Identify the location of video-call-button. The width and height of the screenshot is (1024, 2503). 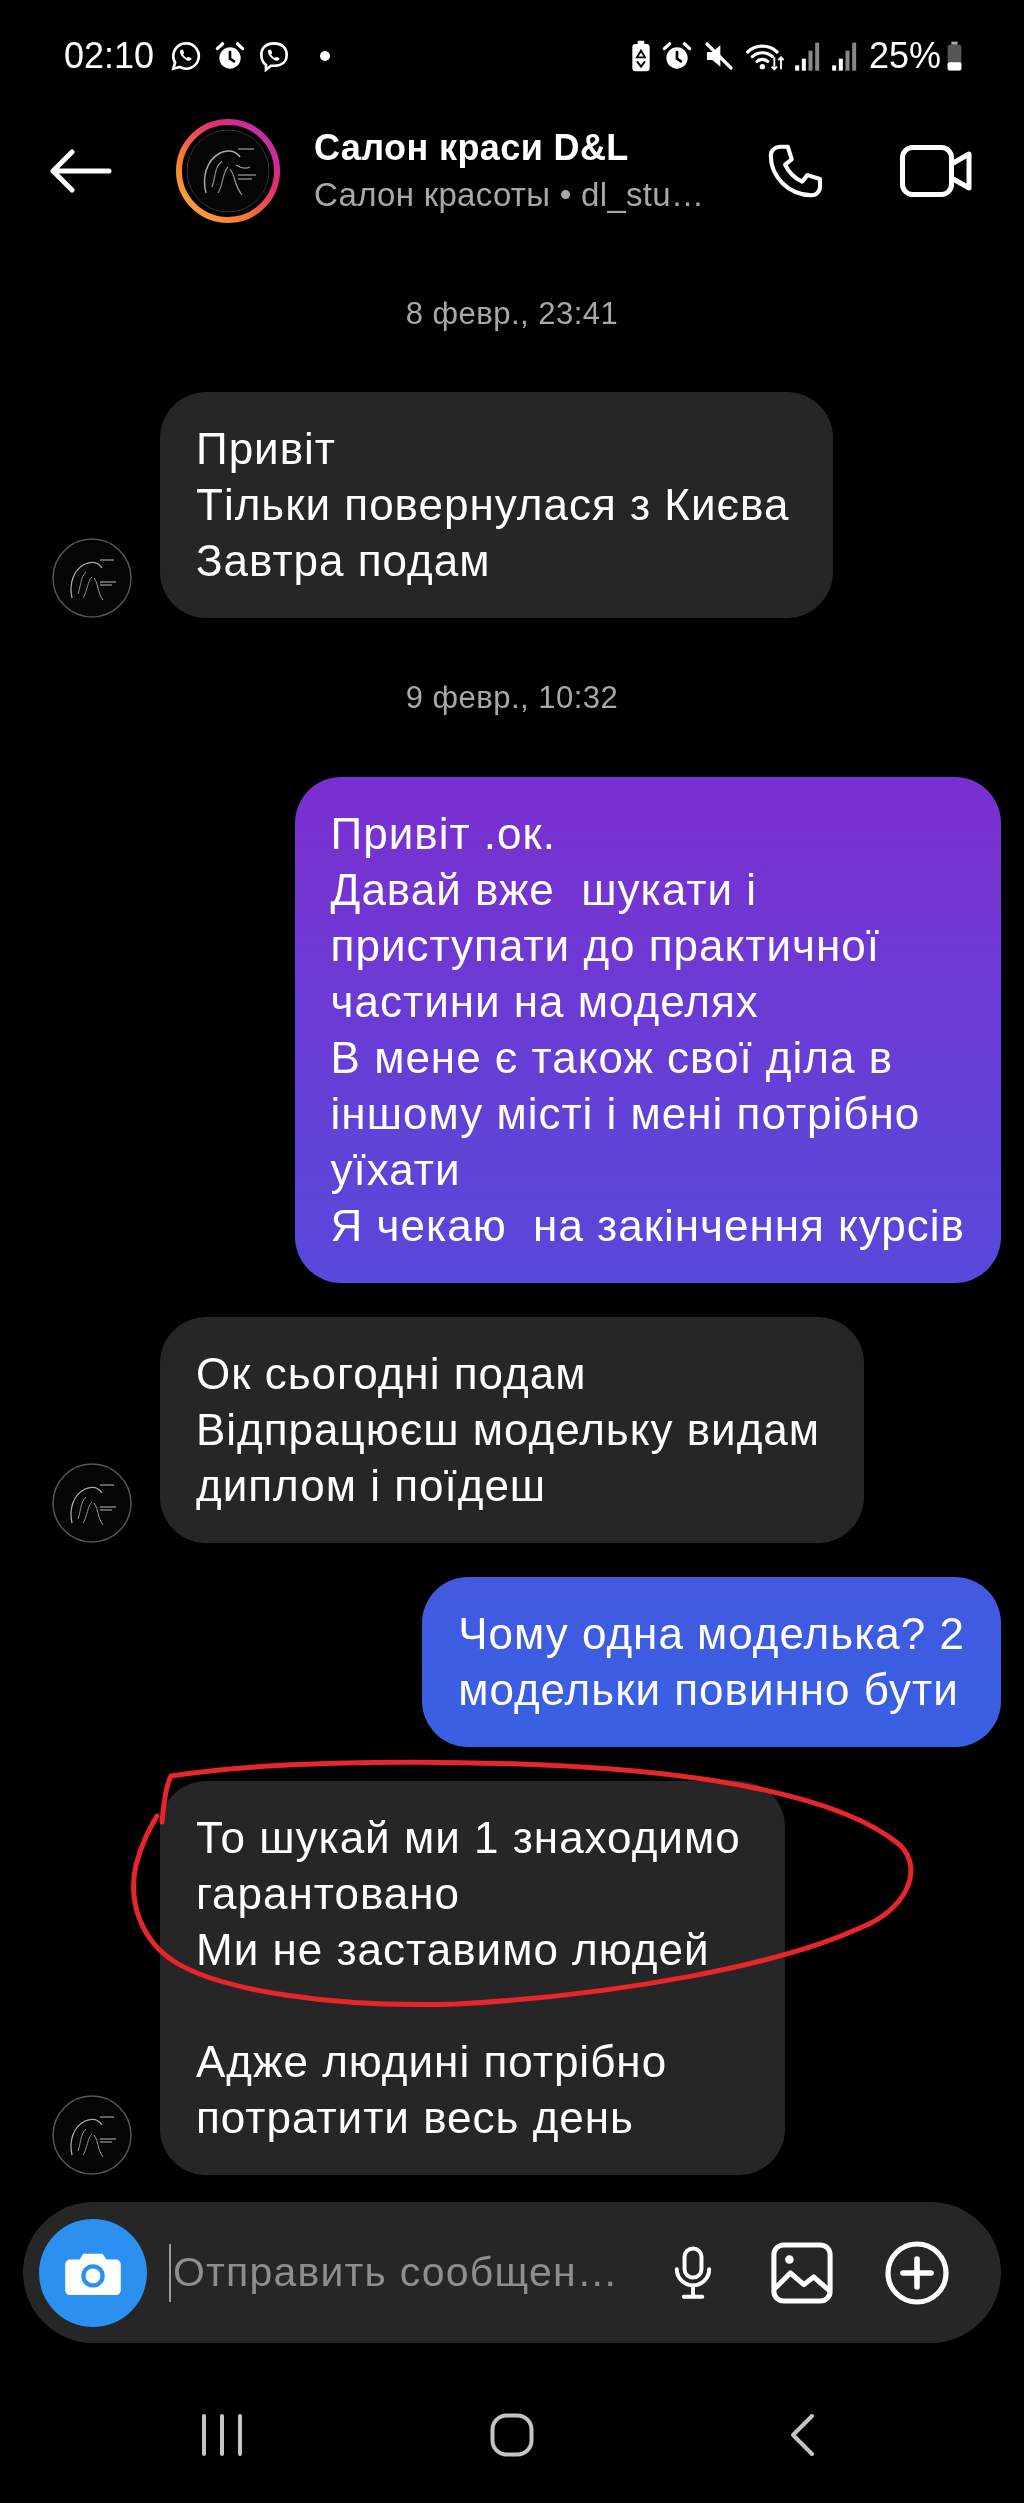
(936, 171).